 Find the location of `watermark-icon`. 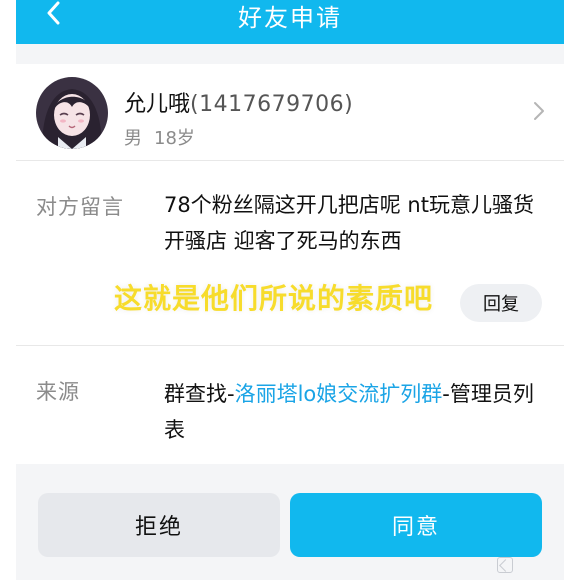

watermark-icon is located at coordinates (505, 565).